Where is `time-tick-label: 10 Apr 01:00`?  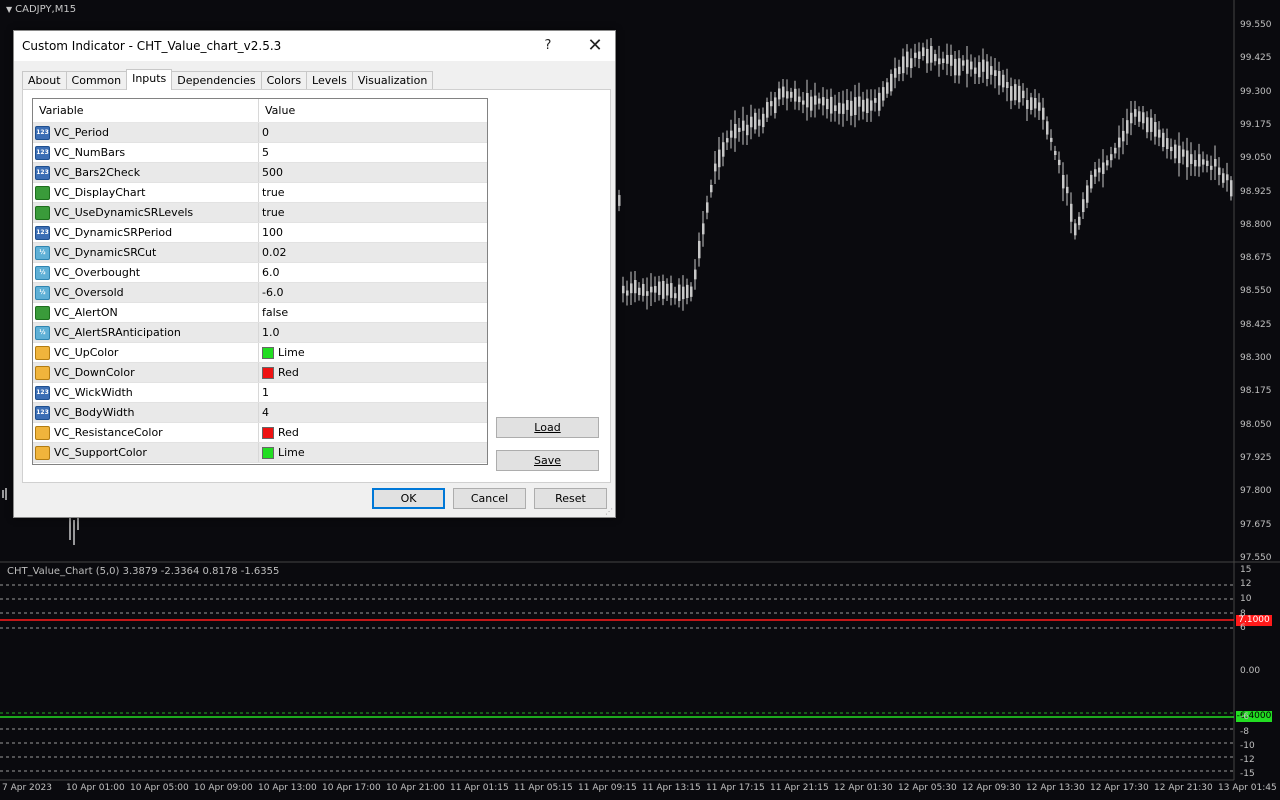 time-tick-label: 10 Apr 01:00 is located at coordinates (95, 788).